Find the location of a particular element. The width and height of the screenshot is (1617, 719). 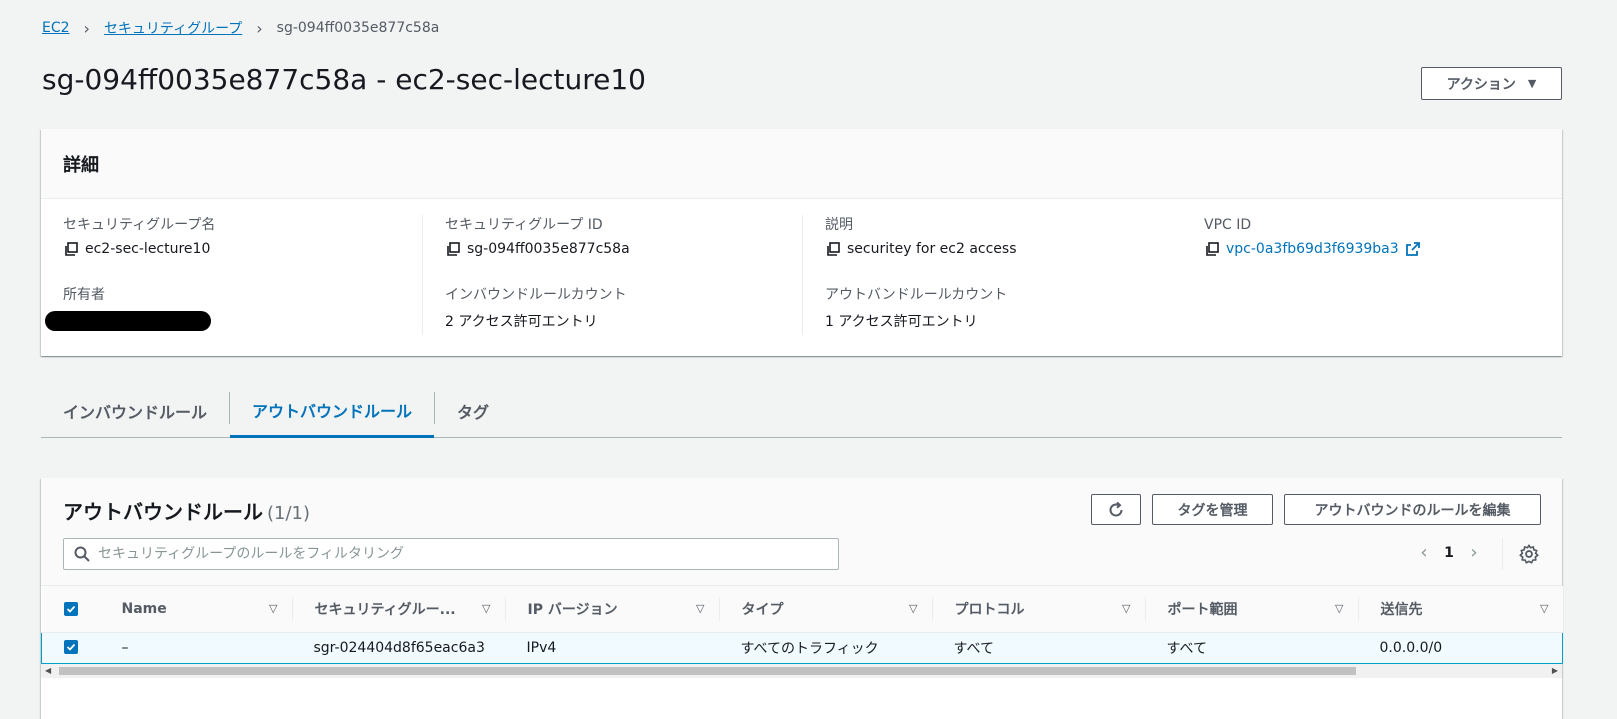

breadcrumb-current: sg-094ff0035e877c58a is located at coordinates (358, 28).